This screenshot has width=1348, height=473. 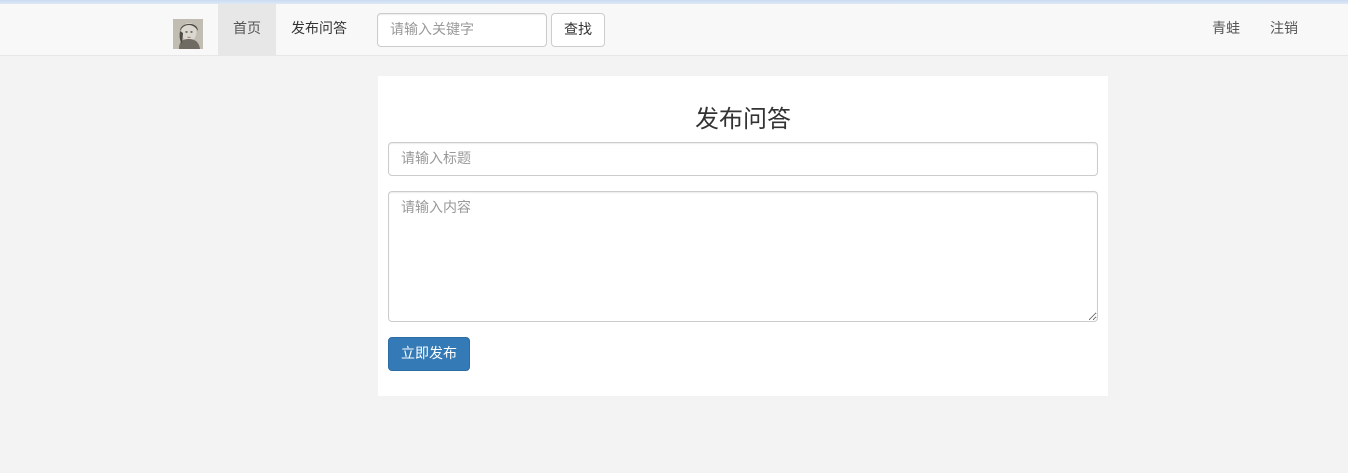 I want to click on nav-publish-qa: 发布问答, so click(x=319, y=29).